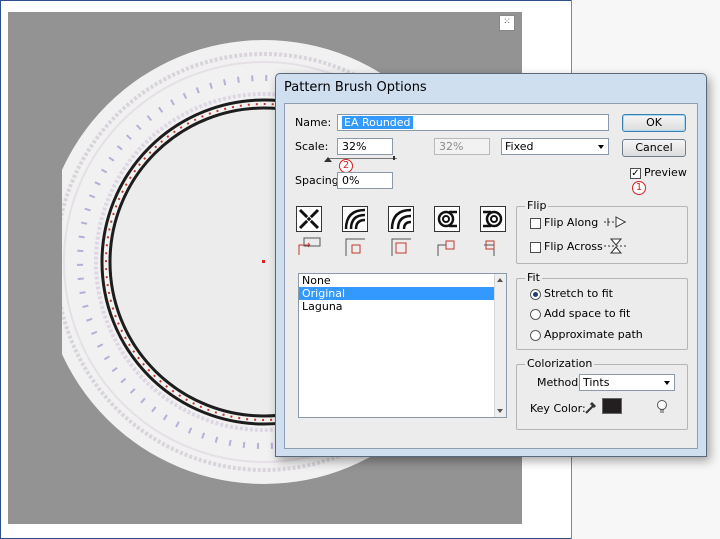 This screenshot has height=539, width=720. I want to click on preview-label: Preview, so click(665, 172).